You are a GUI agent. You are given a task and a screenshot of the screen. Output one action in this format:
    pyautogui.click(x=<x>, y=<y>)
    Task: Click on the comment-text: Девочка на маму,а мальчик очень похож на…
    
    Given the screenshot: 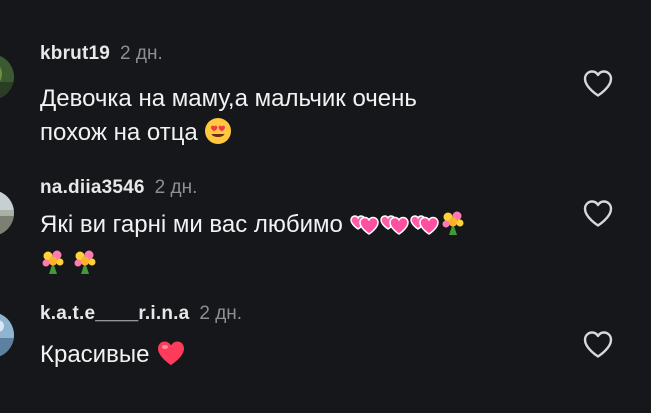 What is the action you would take?
    pyautogui.click(x=280, y=118)
    